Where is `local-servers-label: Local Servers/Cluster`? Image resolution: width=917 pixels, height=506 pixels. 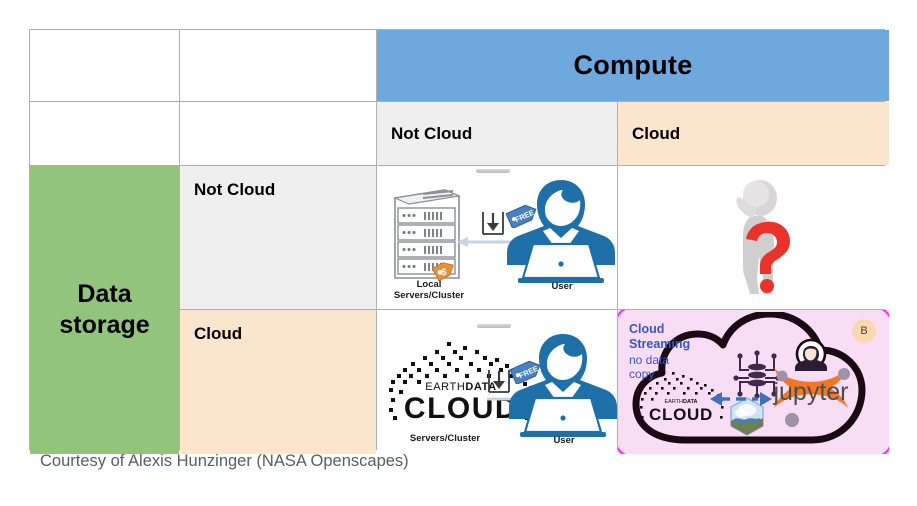 local-servers-label: Local Servers/Cluster is located at coordinates (429, 290).